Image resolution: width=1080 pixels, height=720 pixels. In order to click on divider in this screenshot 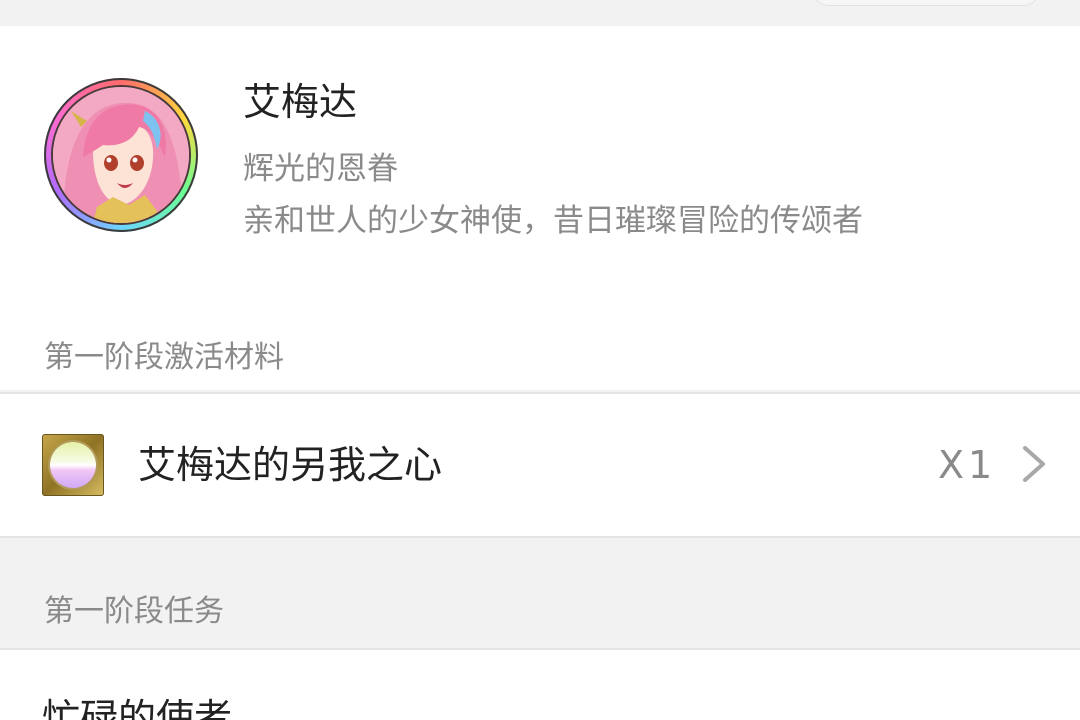, I will do `click(540, 537)`.